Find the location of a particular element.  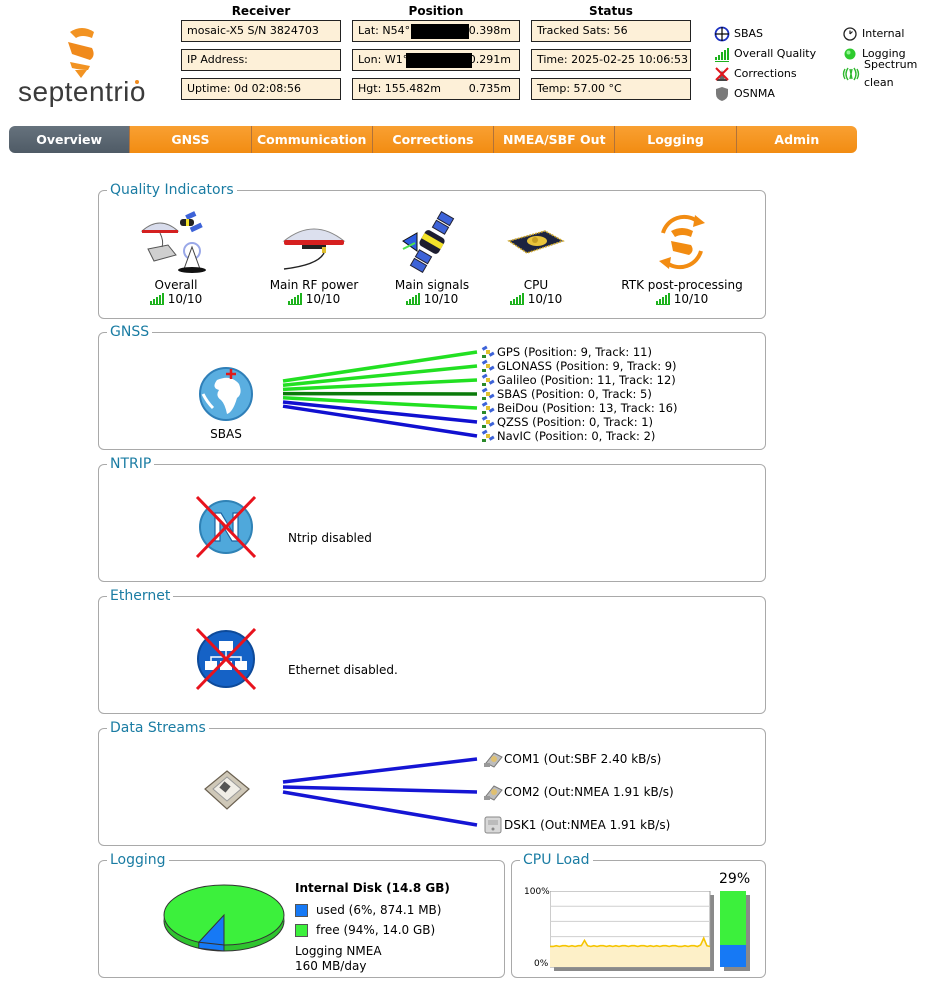

panel-title: Ethernet is located at coordinates (140, 596).